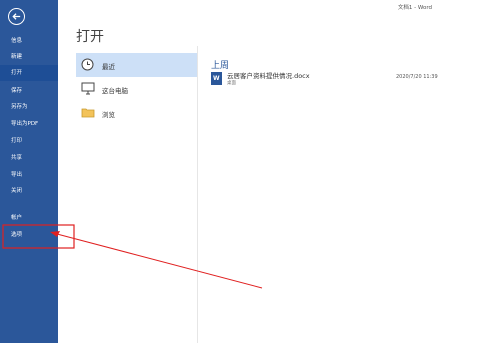 The image size is (500, 343). I want to click on nav-share: 共享, so click(29, 158).